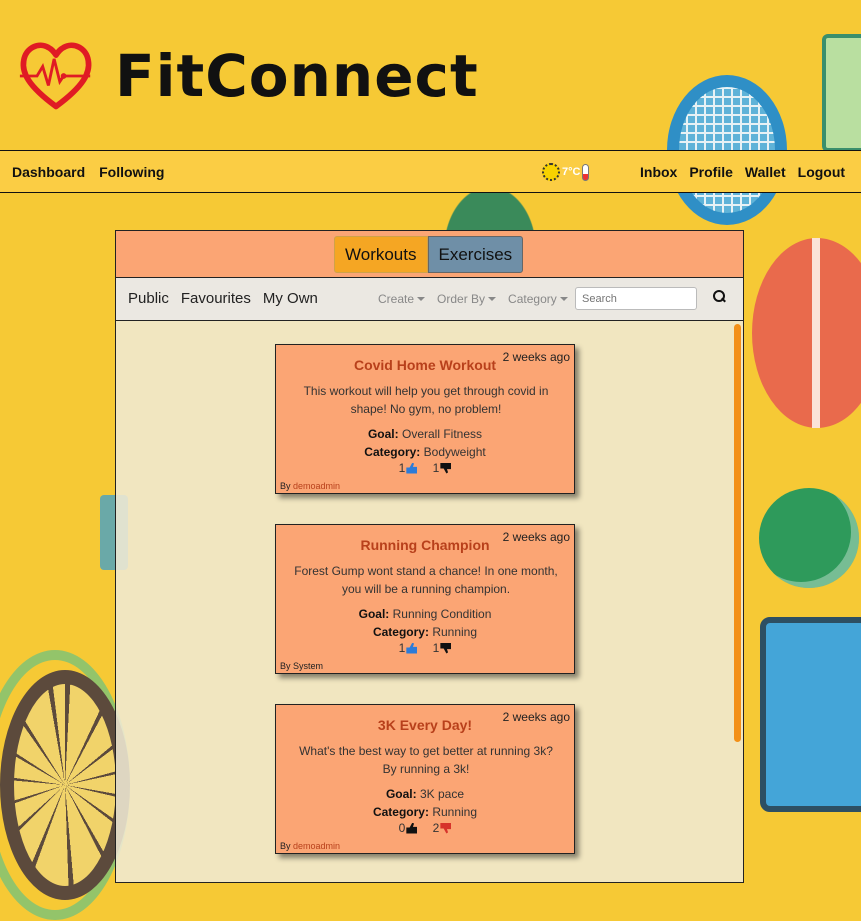 Image resolution: width=861 pixels, height=921 pixels. I want to click on card-goal: Goal: 3K pace, so click(425, 794).